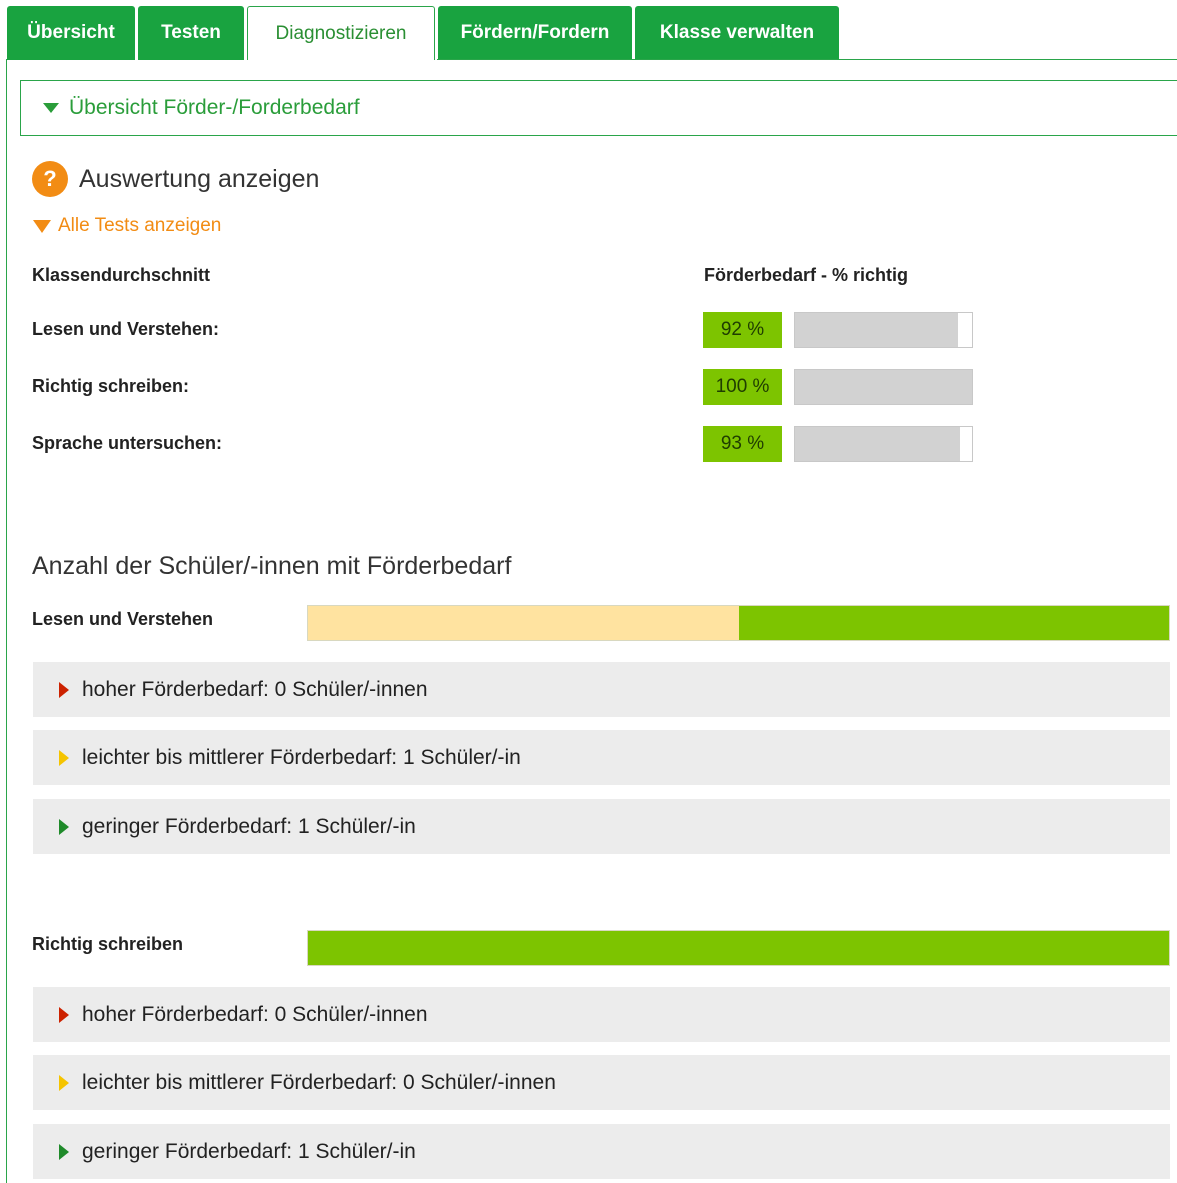  I want to click on percent-badge-schreiben: 100 %, so click(742, 387).